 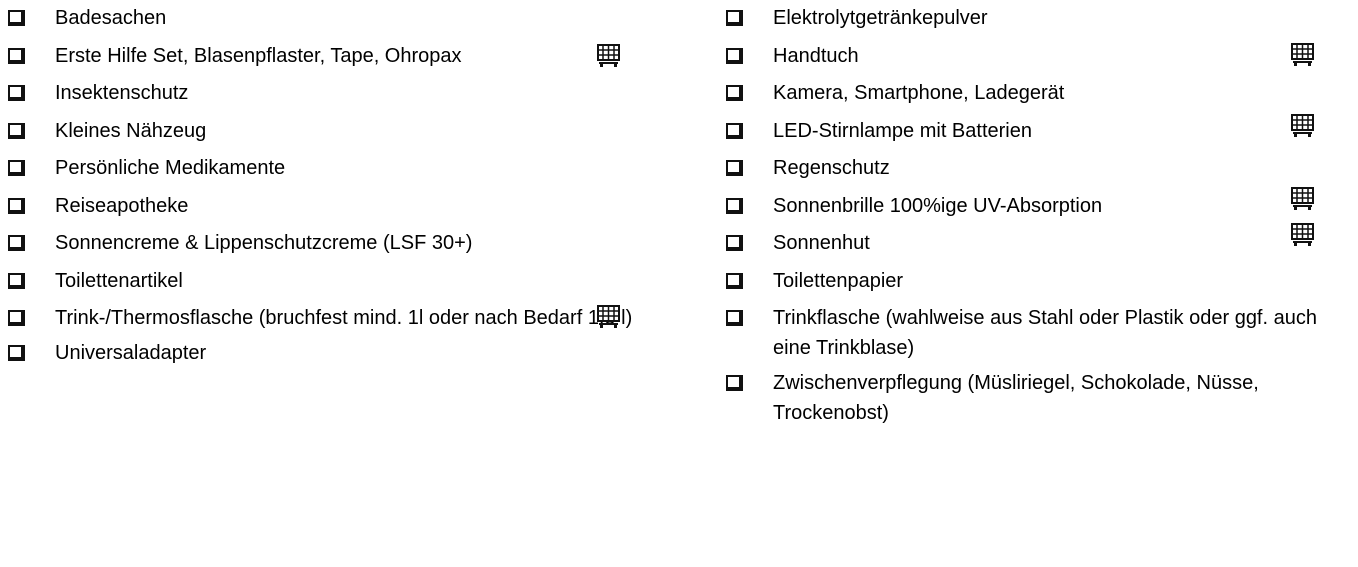 What do you see at coordinates (170, 168) in the screenshot?
I see `item-label: Persönliche Medikamente` at bounding box center [170, 168].